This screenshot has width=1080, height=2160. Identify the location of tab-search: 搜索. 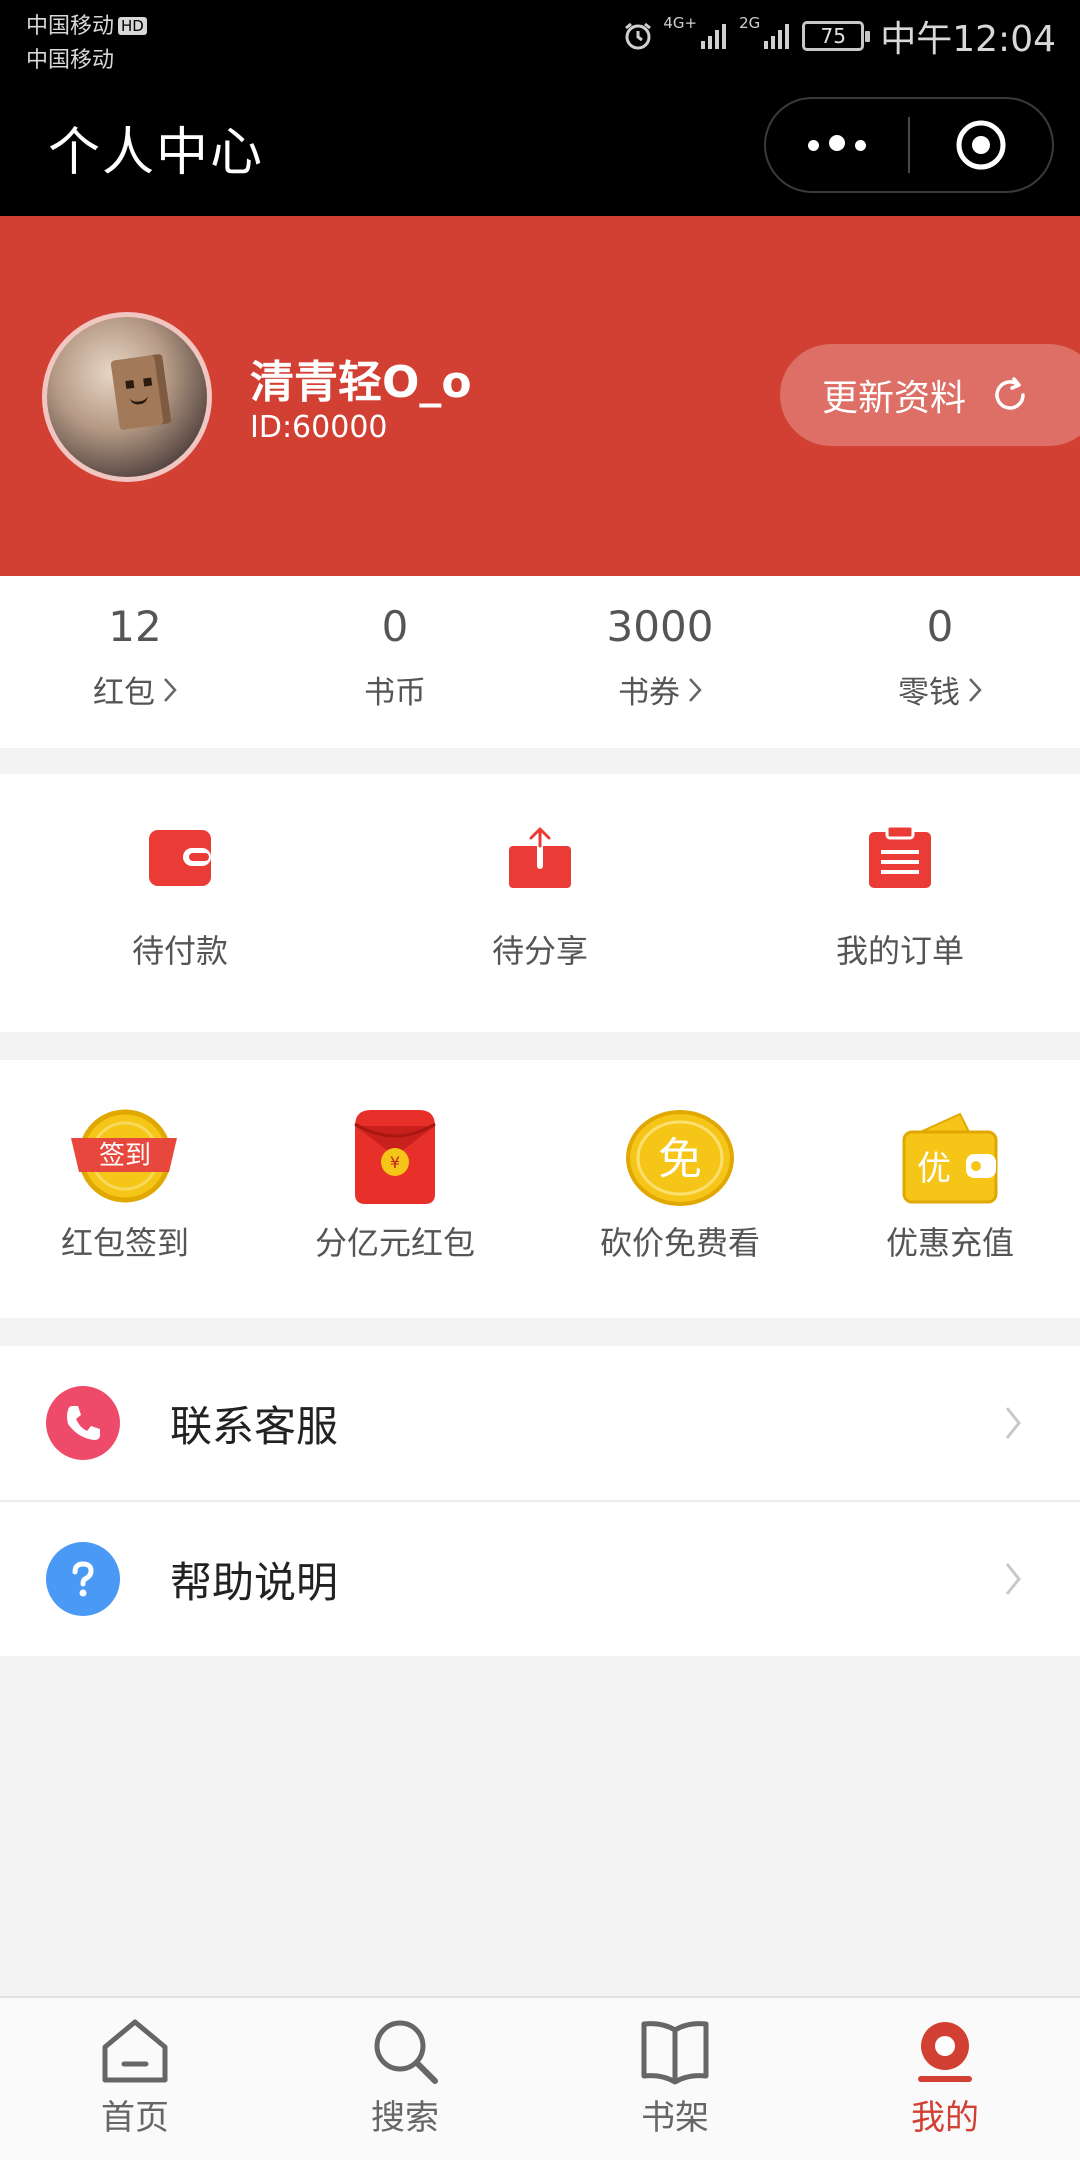
(405, 2079).